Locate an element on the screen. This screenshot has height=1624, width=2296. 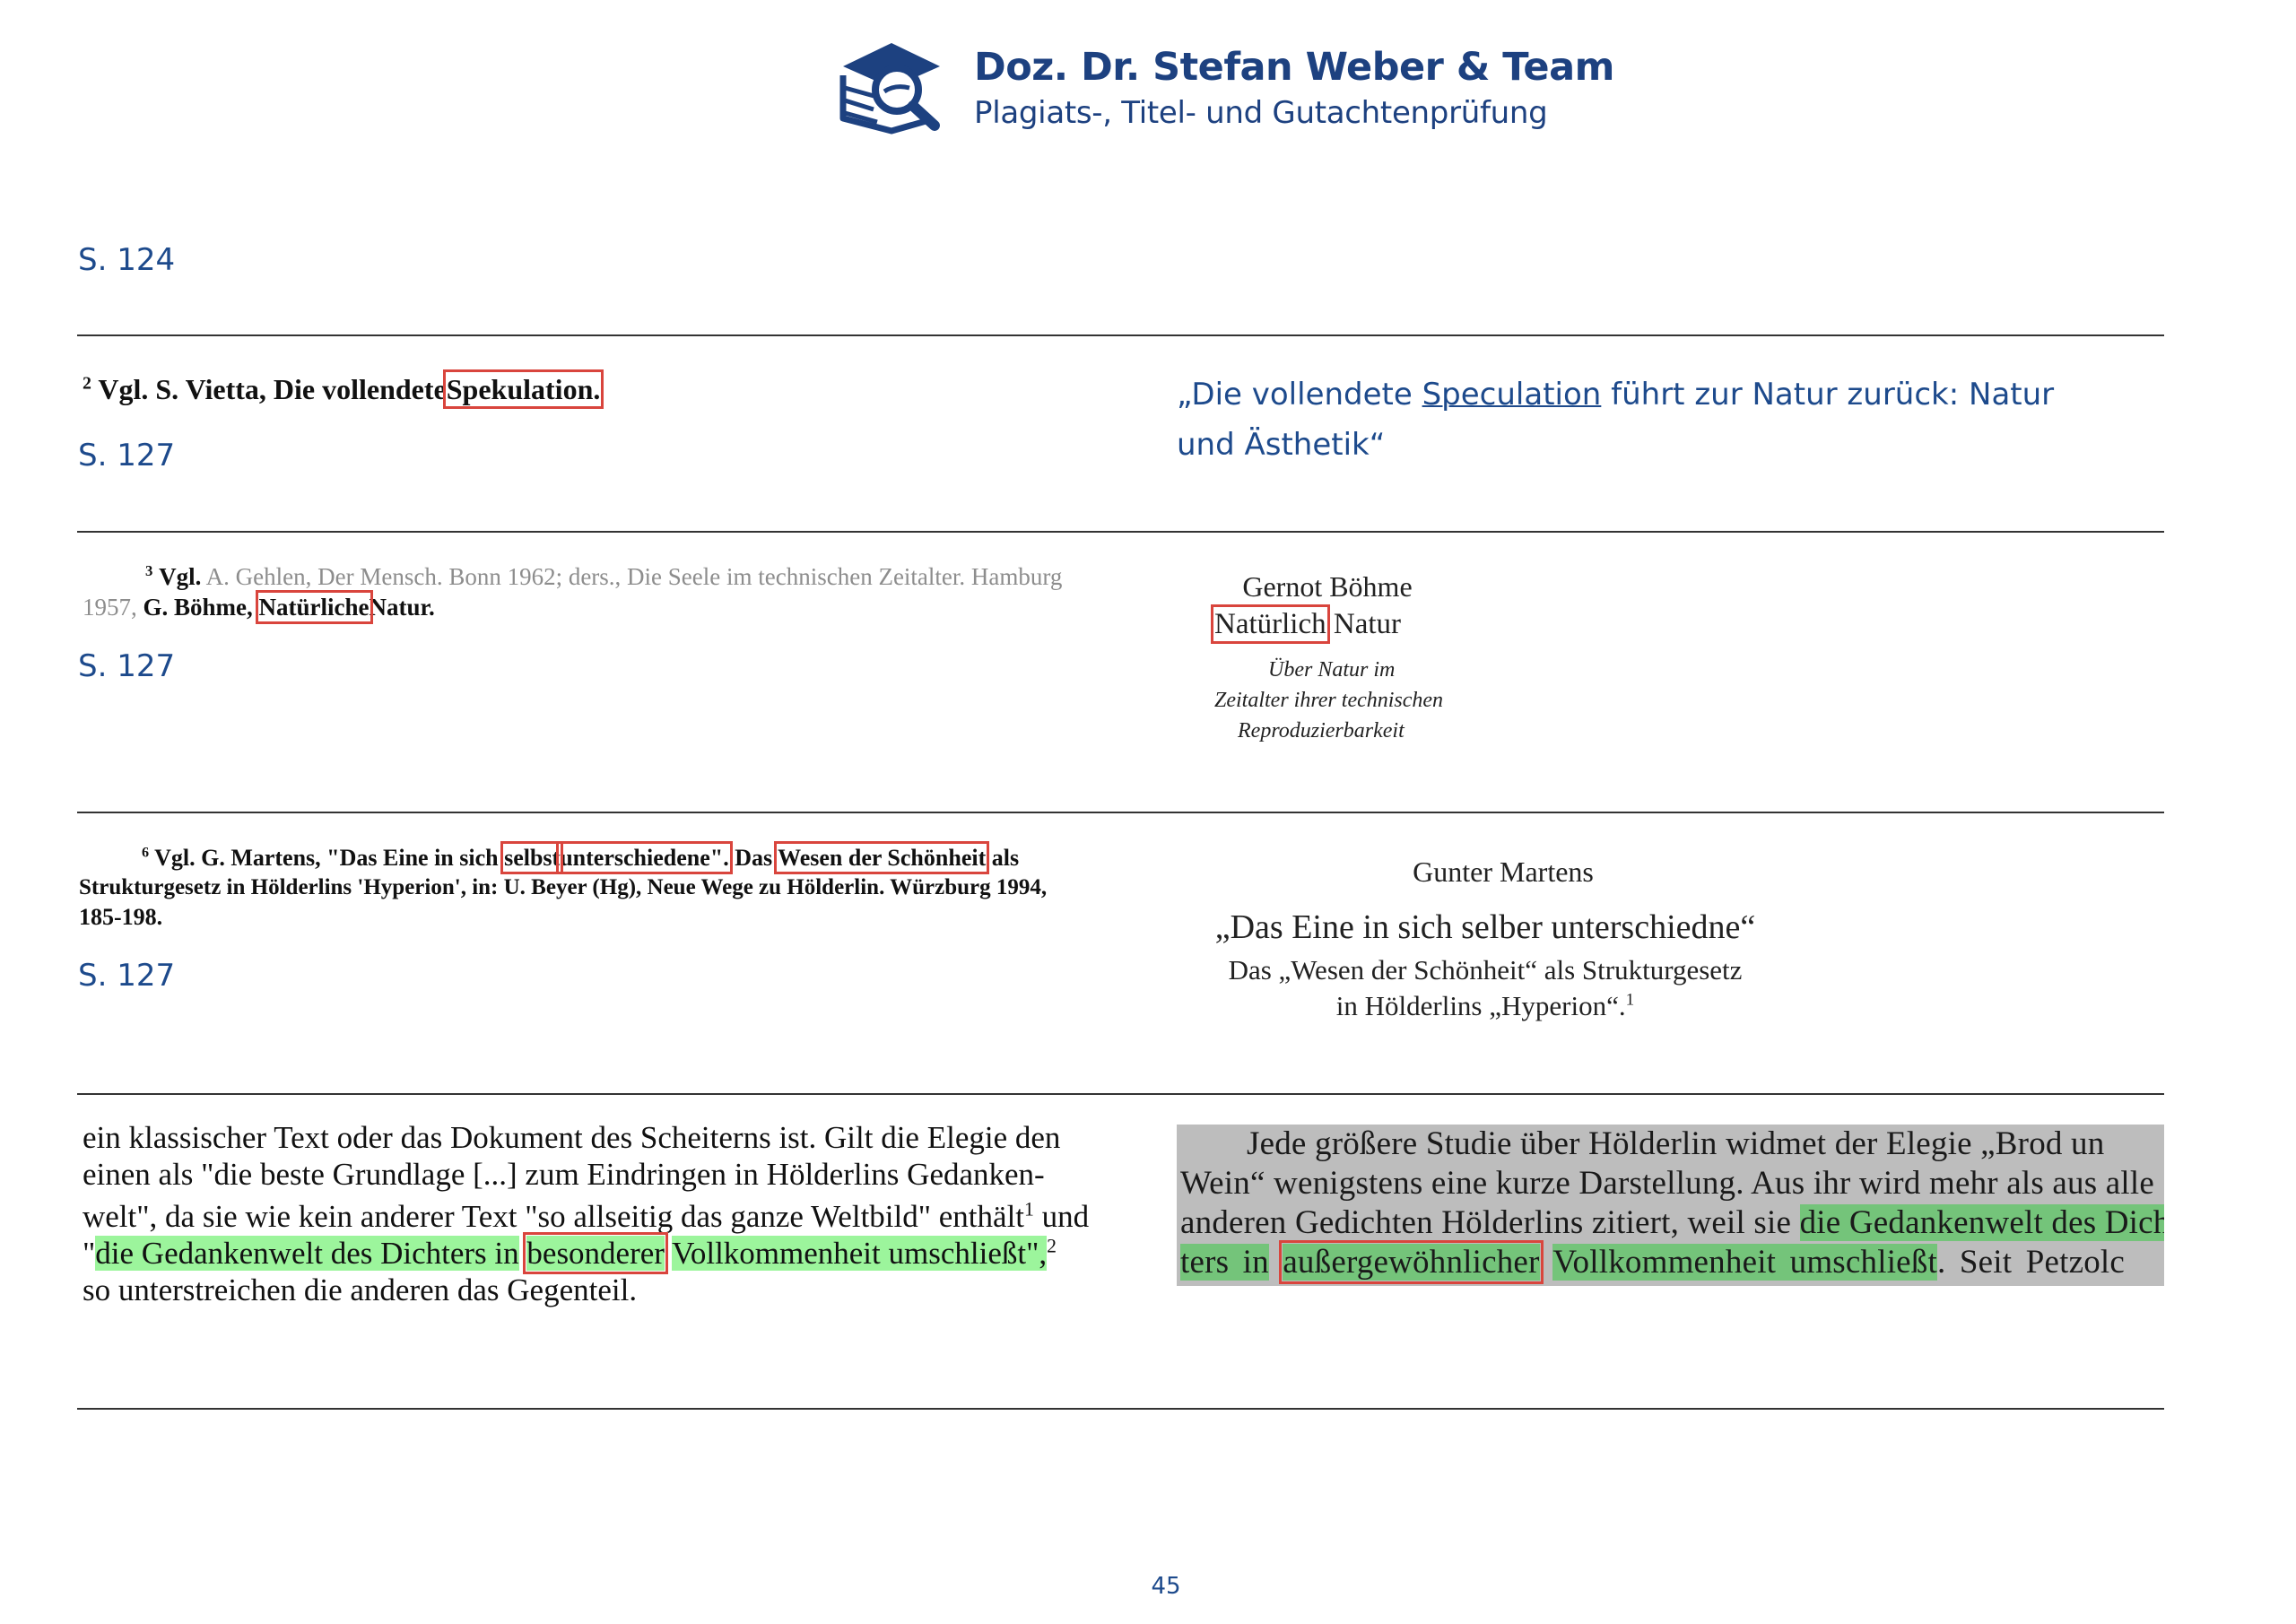
page-number: 45 is located at coordinates (1166, 1586).